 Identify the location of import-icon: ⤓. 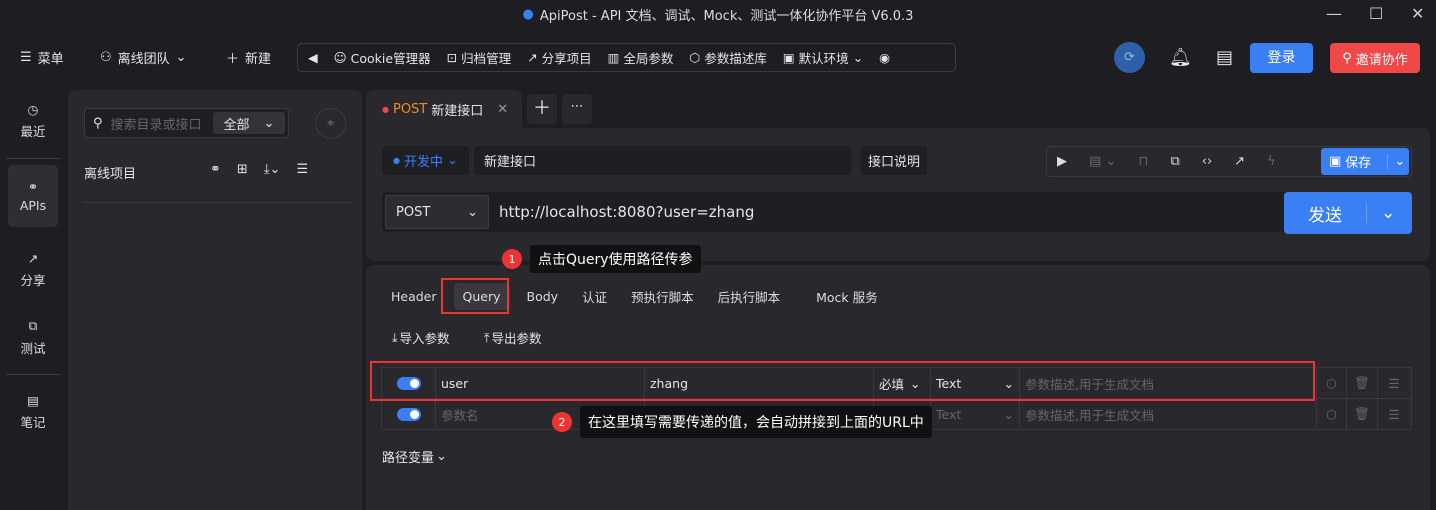
(395, 337).